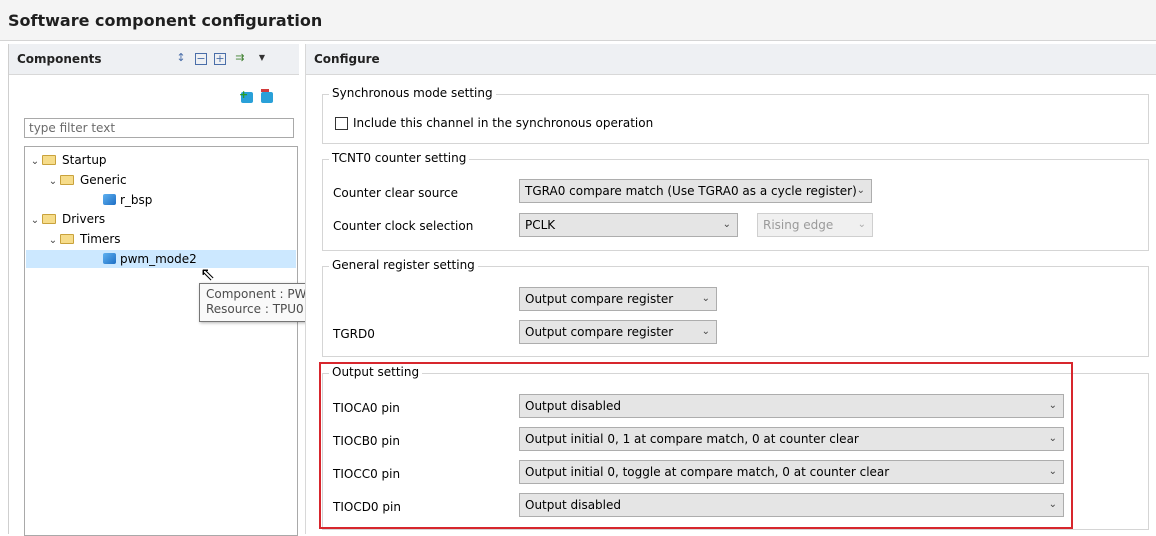 This screenshot has width=1156, height=536. I want to click on add-component-icon: +, so click(246, 97).